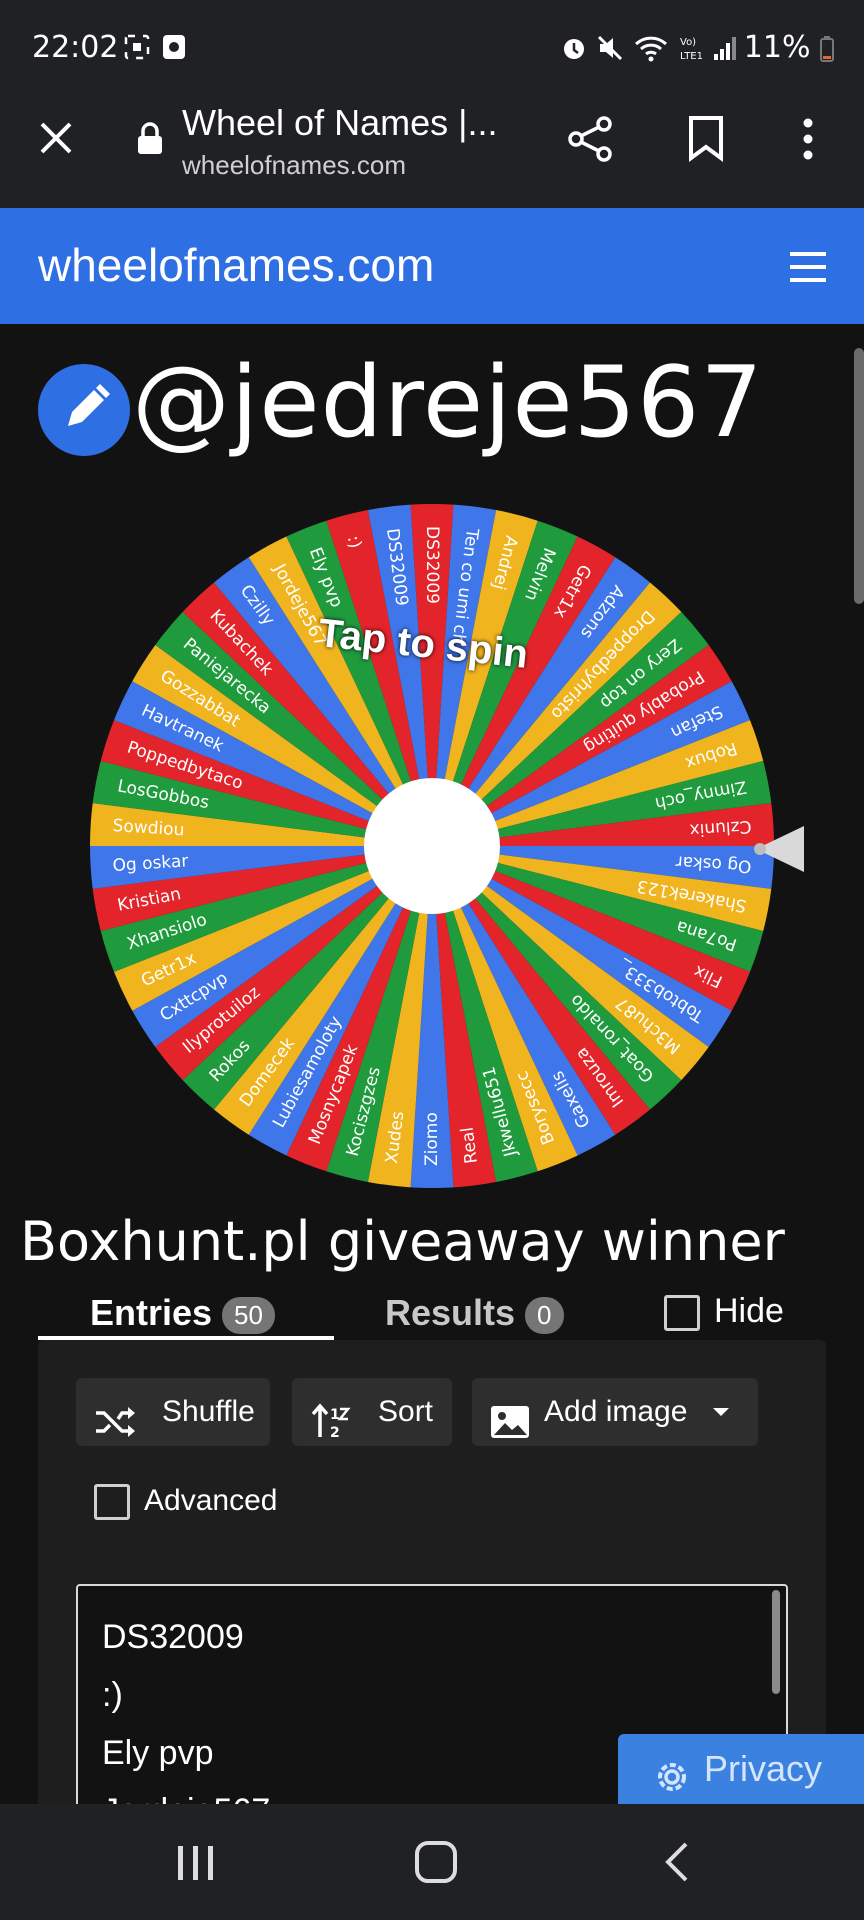  Describe the element at coordinates (615, 1412) in the screenshot. I see `add-image-button: Add image` at that location.